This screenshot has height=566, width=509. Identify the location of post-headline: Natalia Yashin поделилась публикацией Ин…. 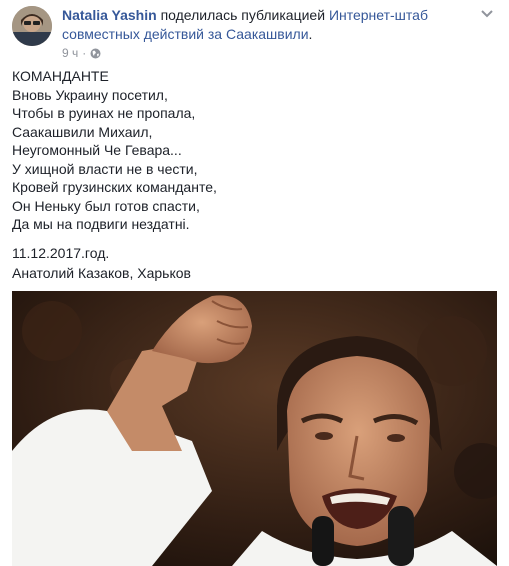
(262, 25).